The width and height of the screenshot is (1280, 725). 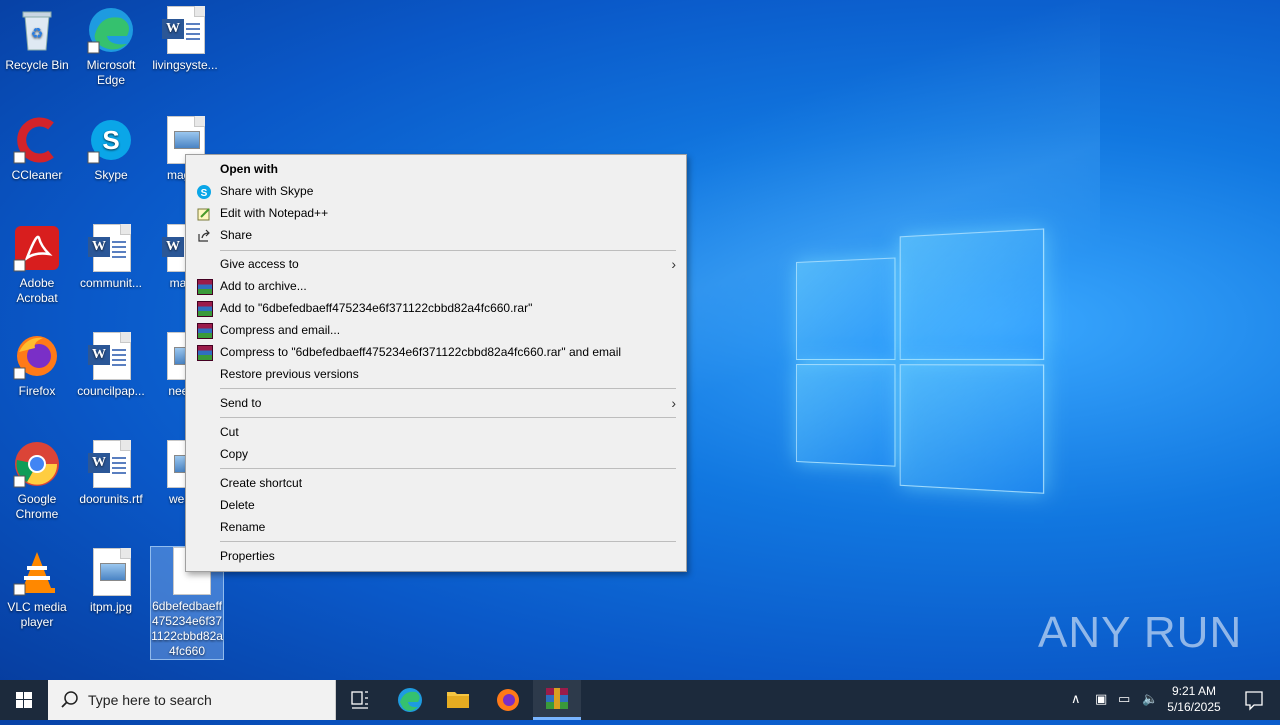 I want to click on chrome-icon, so click(x=37, y=464).